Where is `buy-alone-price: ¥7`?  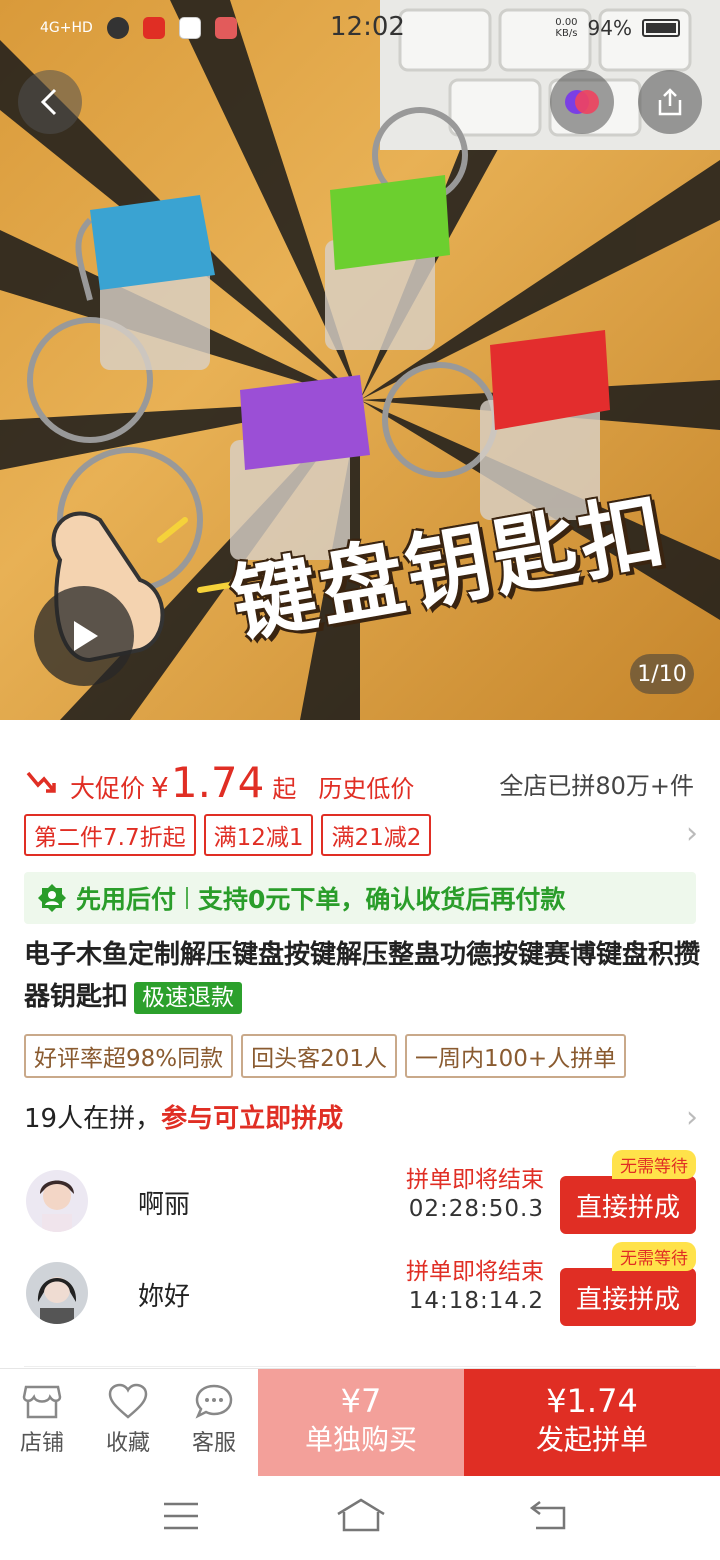
buy-alone-price: ¥7 is located at coordinates (361, 1401).